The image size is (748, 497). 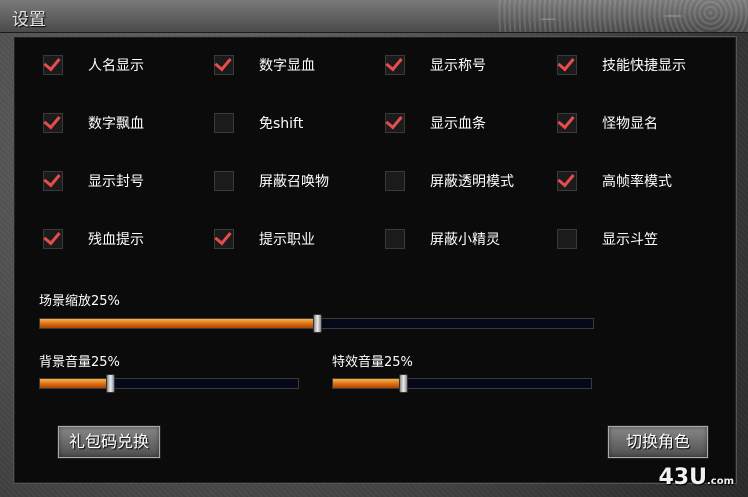 What do you see at coordinates (395, 181) in the screenshot?
I see `checkbox-transparent-mode` at bounding box center [395, 181].